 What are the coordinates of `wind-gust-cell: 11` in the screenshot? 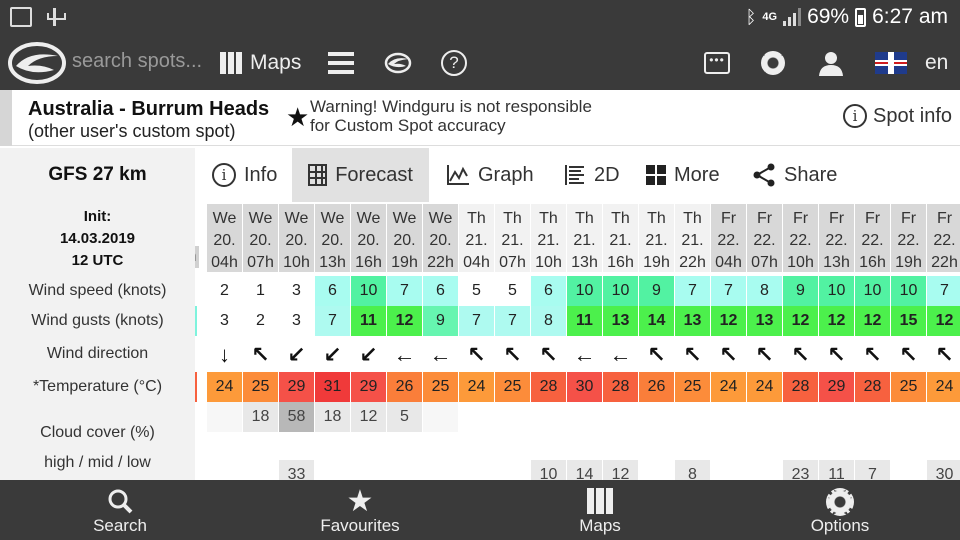 It's located at (584, 321).